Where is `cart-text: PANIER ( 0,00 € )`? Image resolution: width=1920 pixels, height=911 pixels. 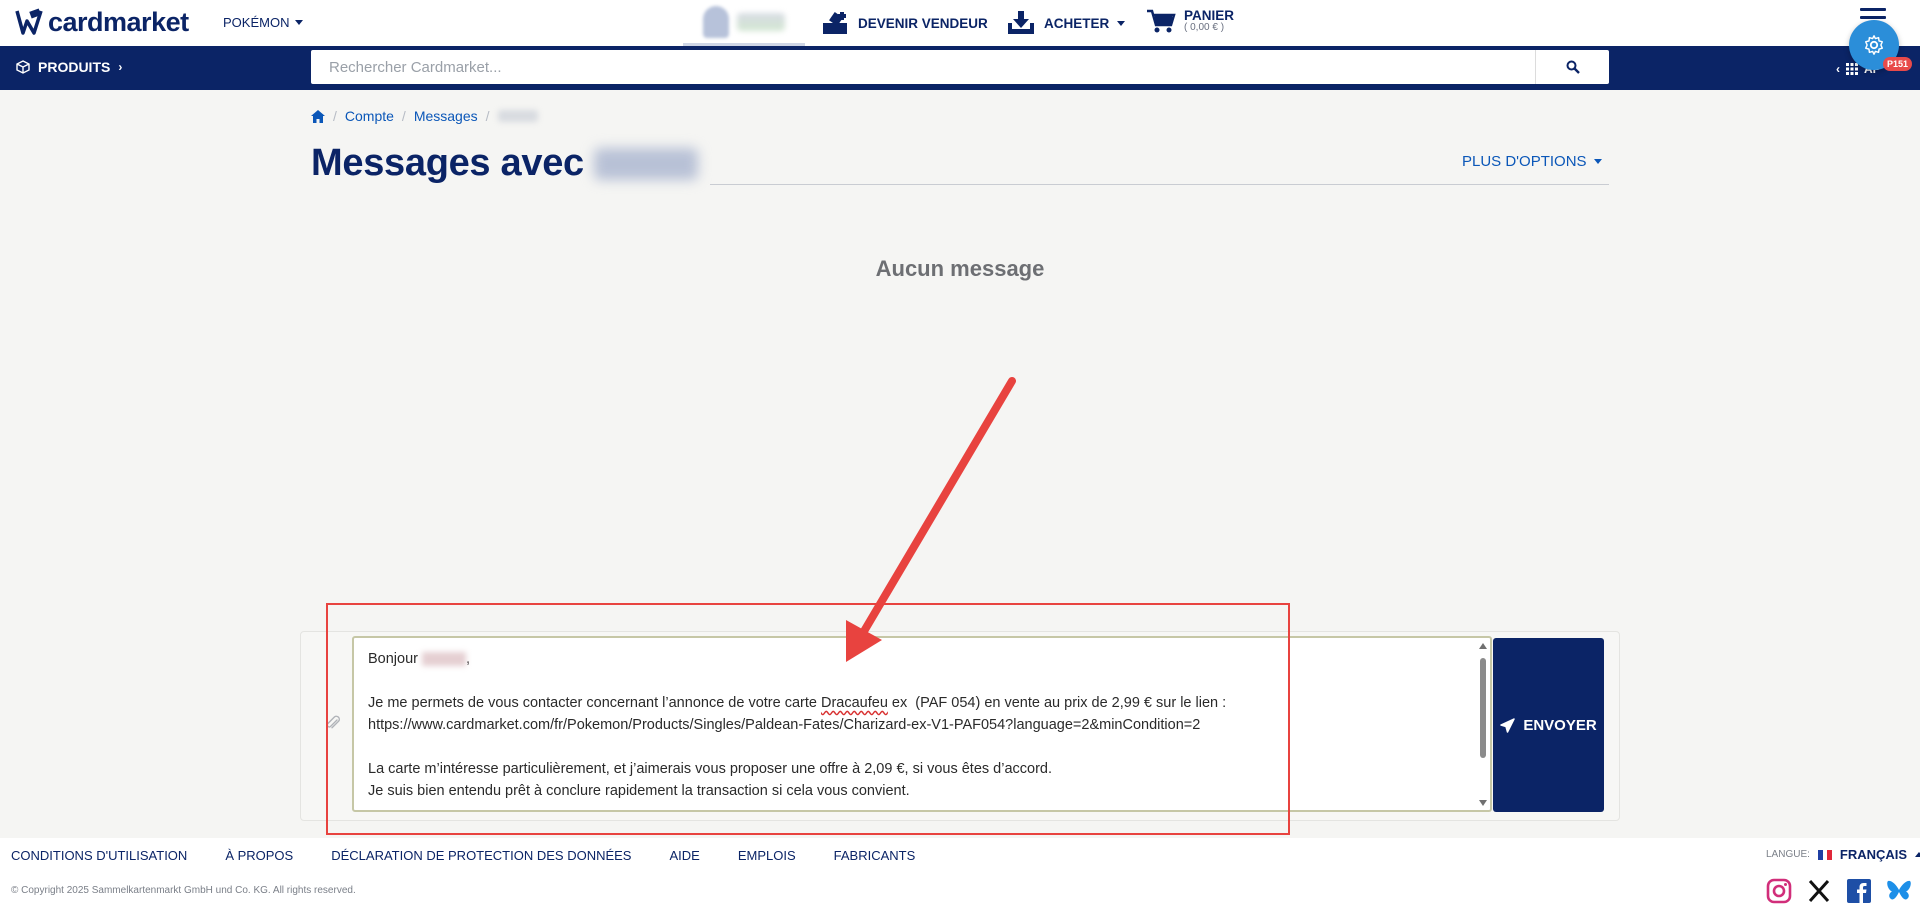 cart-text: PANIER ( 0,00 € ) is located at coordinates (1209, 20).